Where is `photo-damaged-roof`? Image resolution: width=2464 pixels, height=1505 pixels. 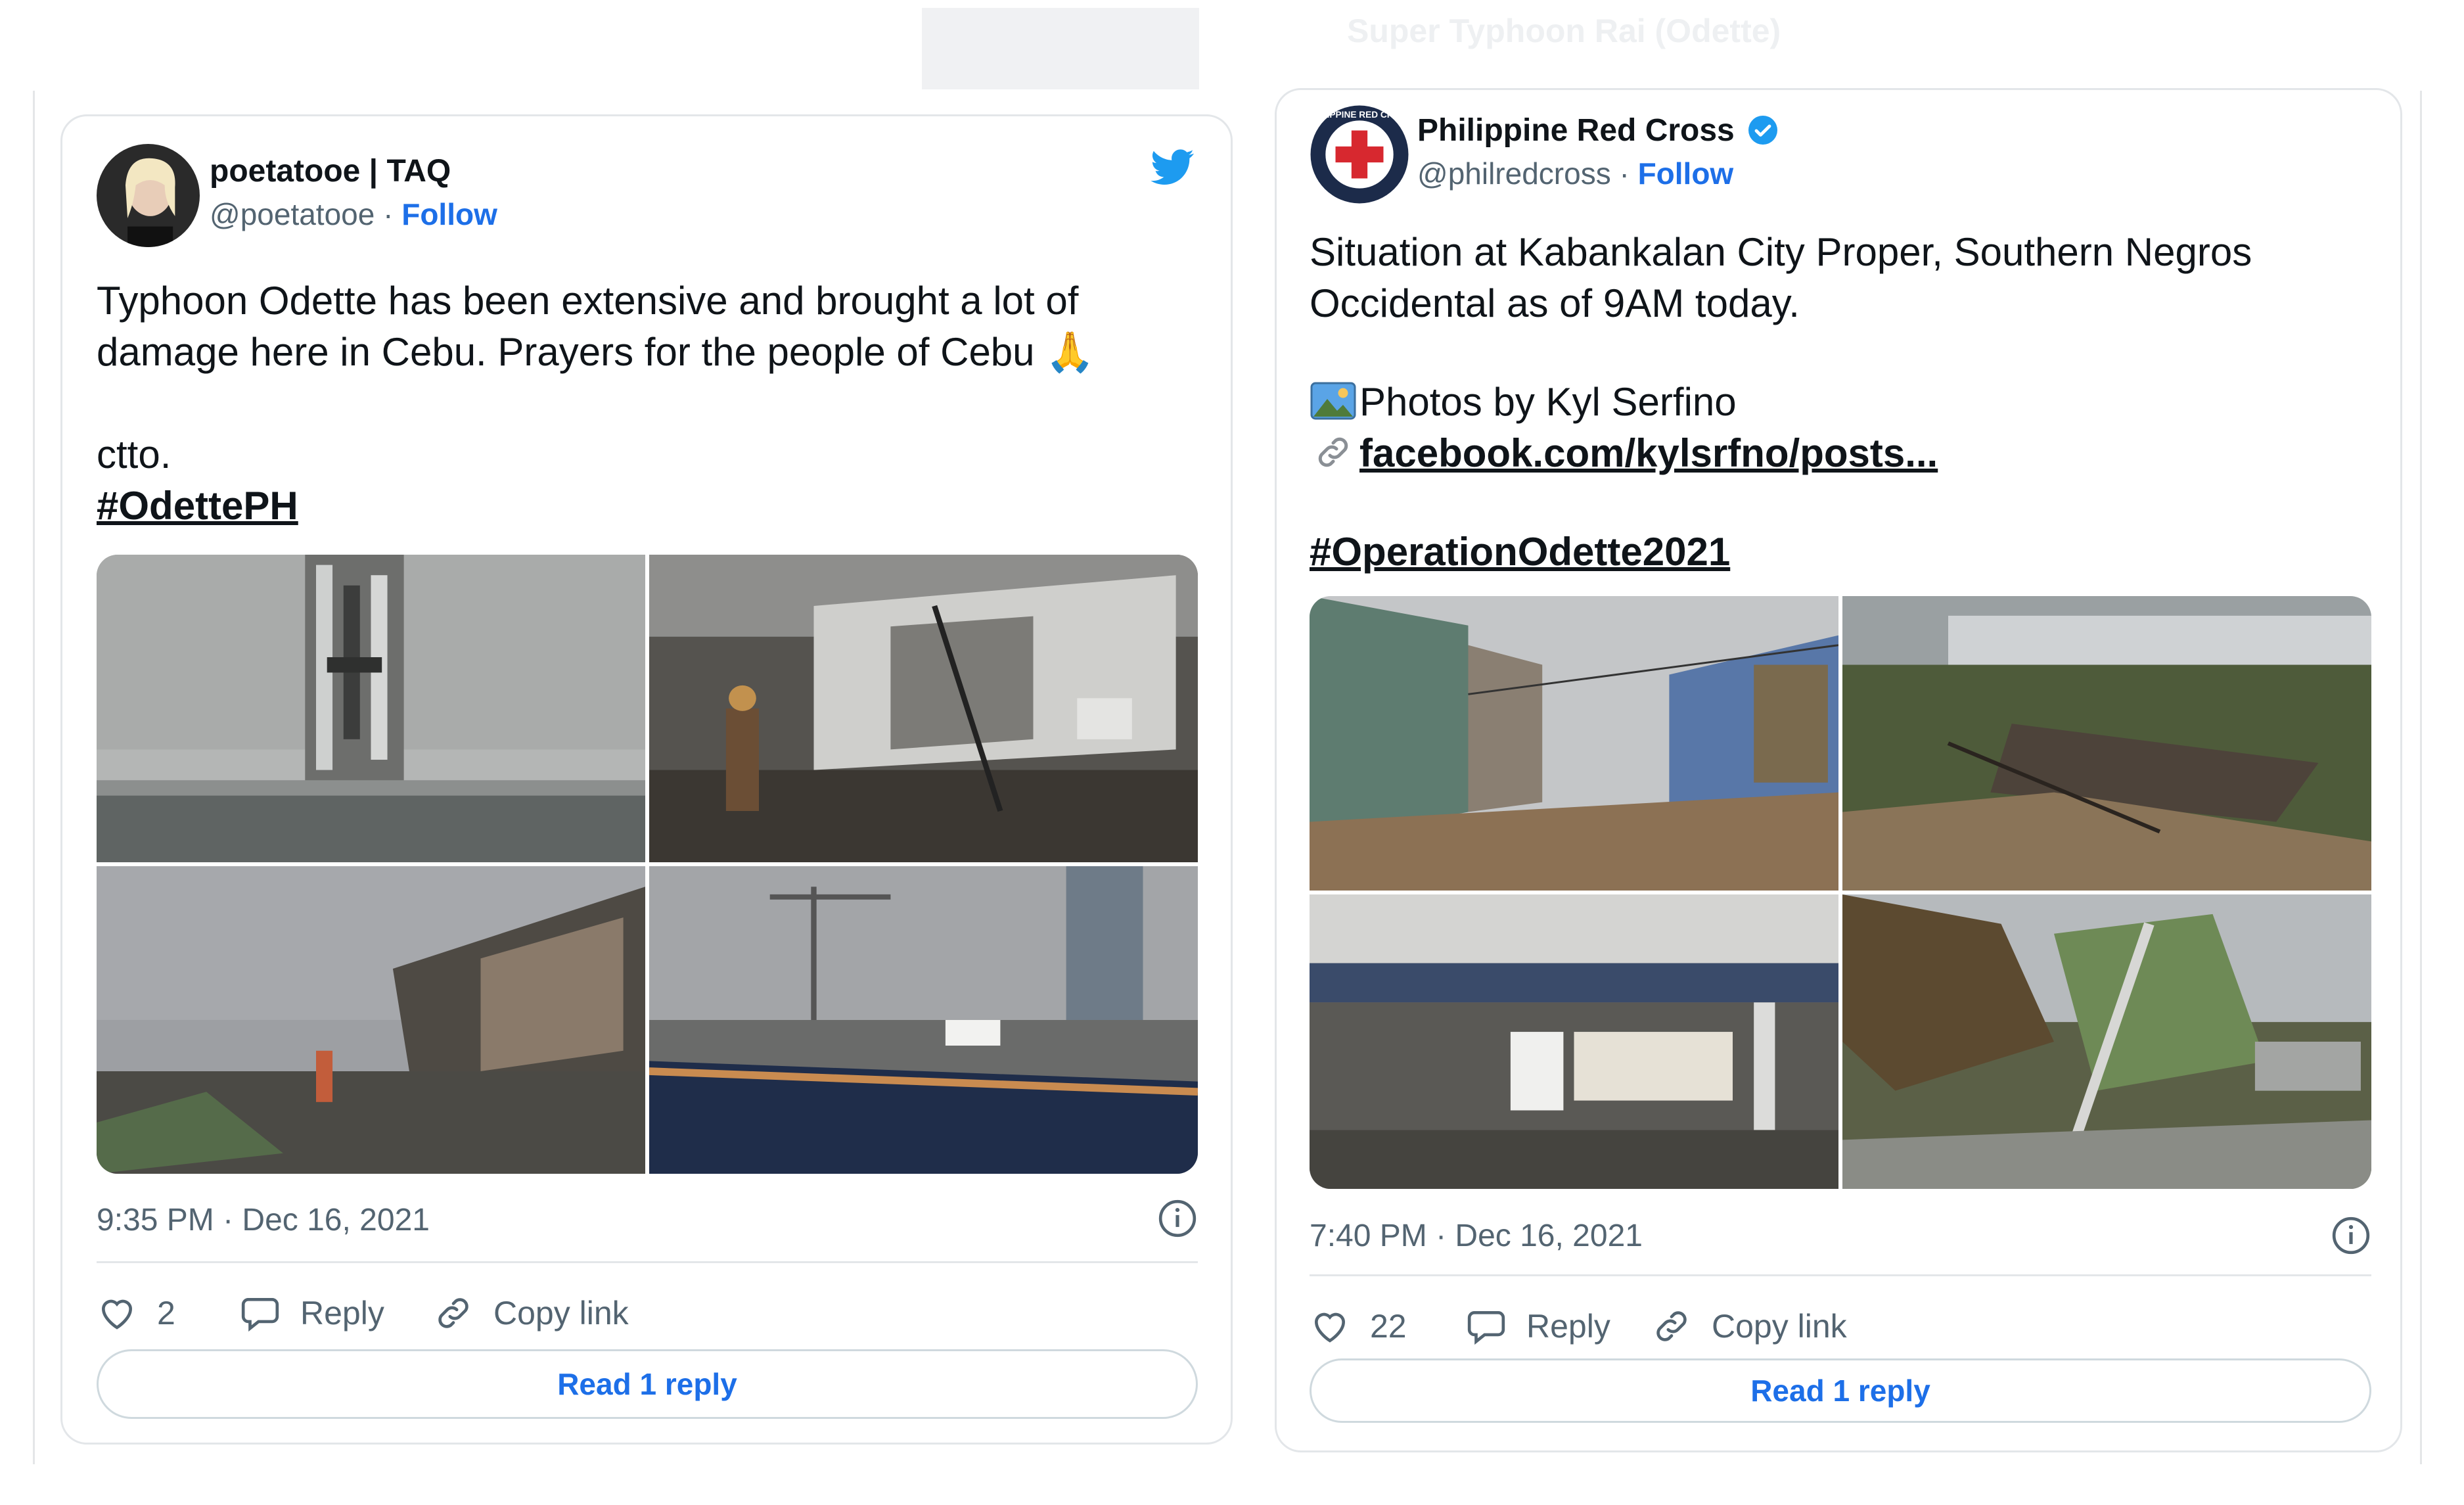 photo-damaged-roof is located at coordinates (371, 1020).